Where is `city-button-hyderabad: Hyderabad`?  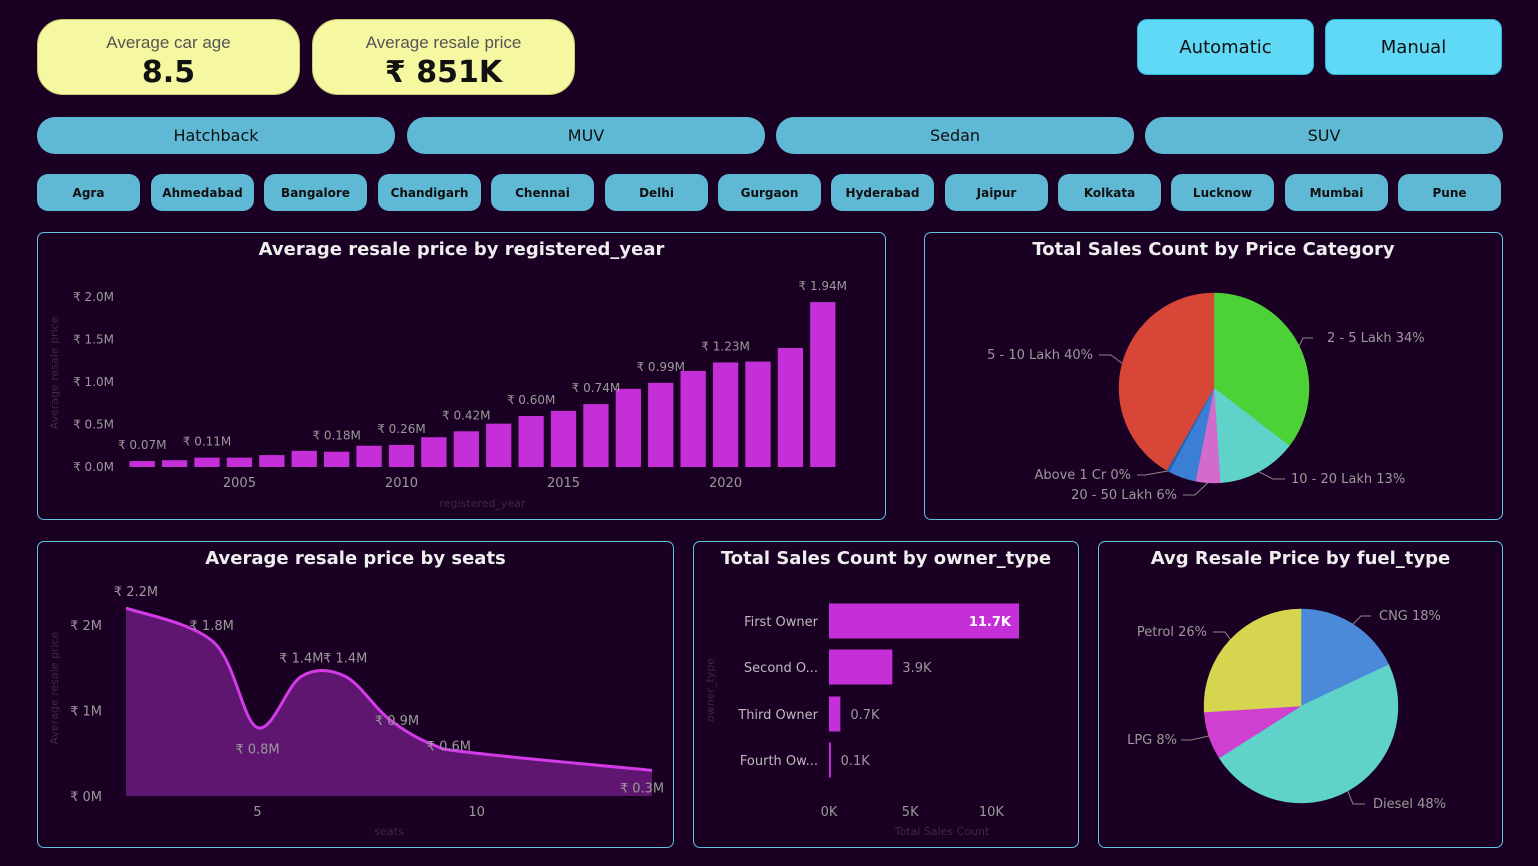 city-button-hyderabad: Hyderabad is located at coordinates (882, 192).